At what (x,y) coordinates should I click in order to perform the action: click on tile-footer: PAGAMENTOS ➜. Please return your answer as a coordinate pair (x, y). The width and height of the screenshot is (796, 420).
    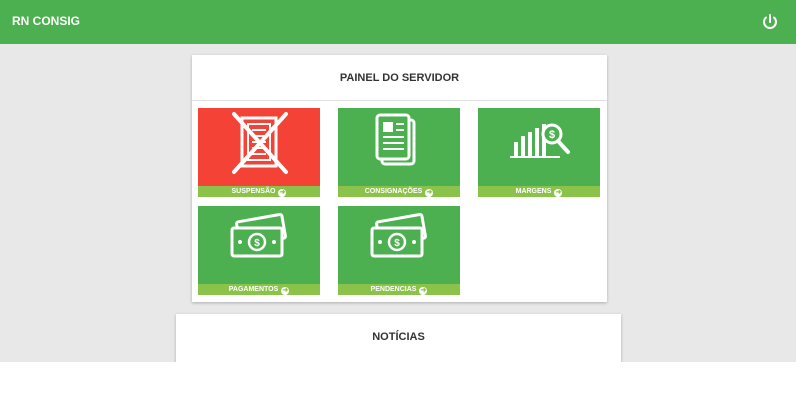
    Looking at the image, I should click on (259, 289).